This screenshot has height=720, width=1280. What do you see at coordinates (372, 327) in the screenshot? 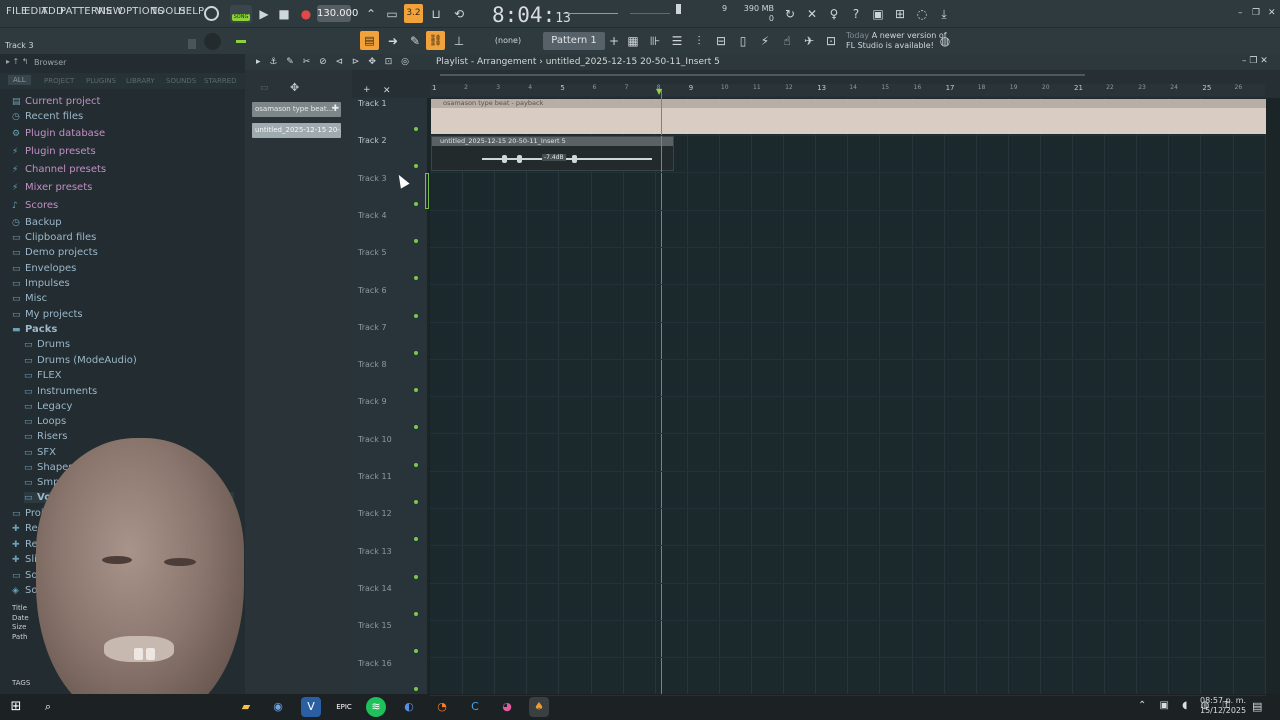
I see `track-label-7: Track 7` at bounding box center [372, 327].